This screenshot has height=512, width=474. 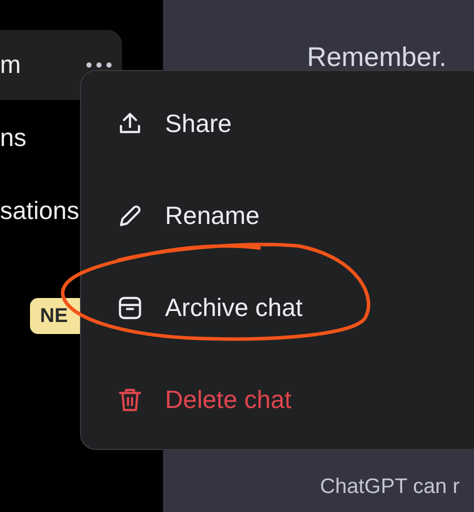 What do you see at coordinates (55, 316) in the screenshot?
I see `new-badge: NE` at bounding box center [55, 316].